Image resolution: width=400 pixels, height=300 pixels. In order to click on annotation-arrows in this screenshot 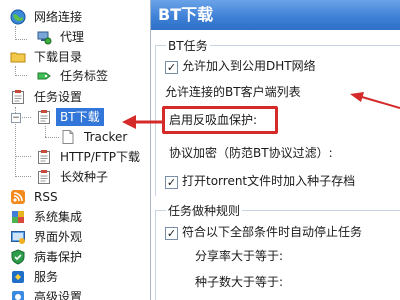, I will do `click(261, 110)`.